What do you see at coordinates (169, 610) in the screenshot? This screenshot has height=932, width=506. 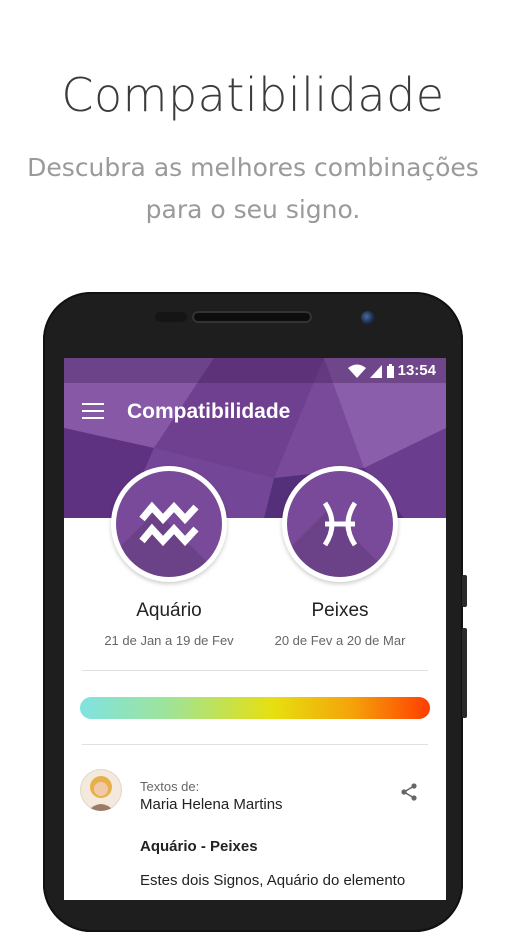 I see `sign-aquarius-name: Aquário` at bounding box center [169, 610].